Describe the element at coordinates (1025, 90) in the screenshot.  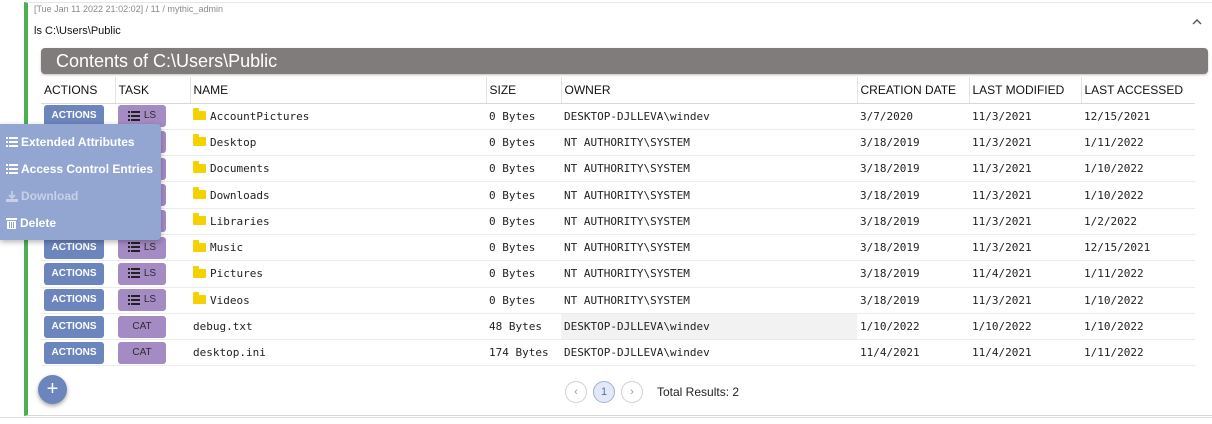
I see `column-header: LAST MODIFIED` at that location.